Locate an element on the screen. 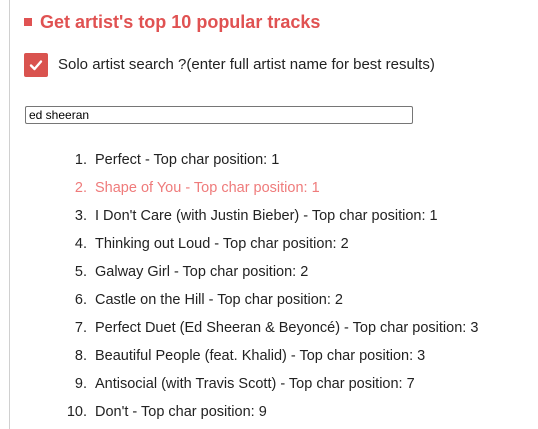 This screenshot has height=429, width=538. track-number: 9. is located at coordinates (80, 384).